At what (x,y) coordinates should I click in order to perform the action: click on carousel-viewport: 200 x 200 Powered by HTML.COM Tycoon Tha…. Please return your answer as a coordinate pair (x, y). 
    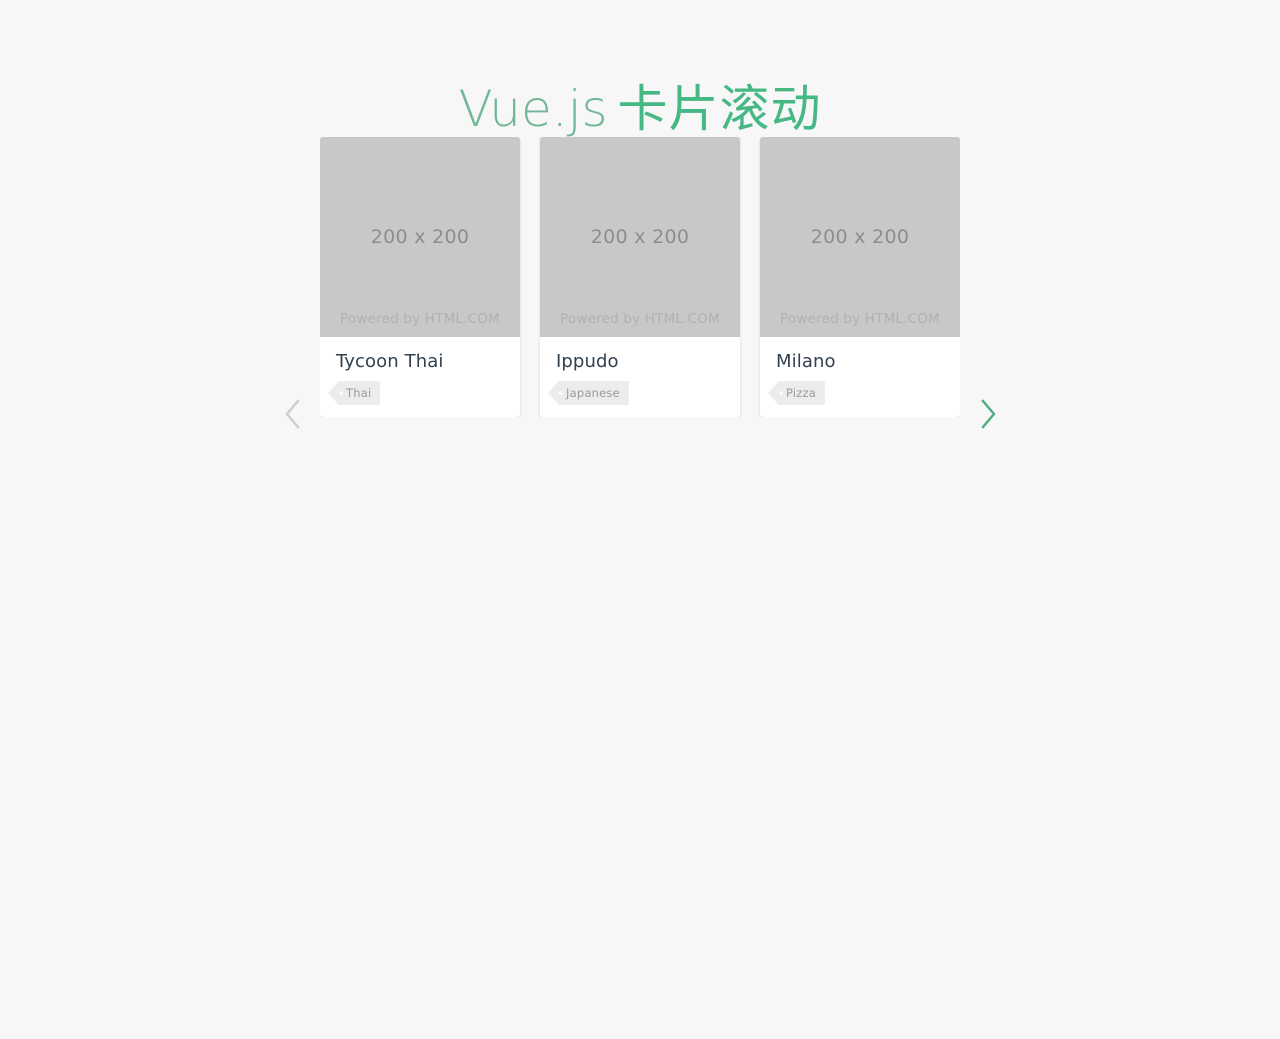
    Looking at the image, I should click on (640, 277).